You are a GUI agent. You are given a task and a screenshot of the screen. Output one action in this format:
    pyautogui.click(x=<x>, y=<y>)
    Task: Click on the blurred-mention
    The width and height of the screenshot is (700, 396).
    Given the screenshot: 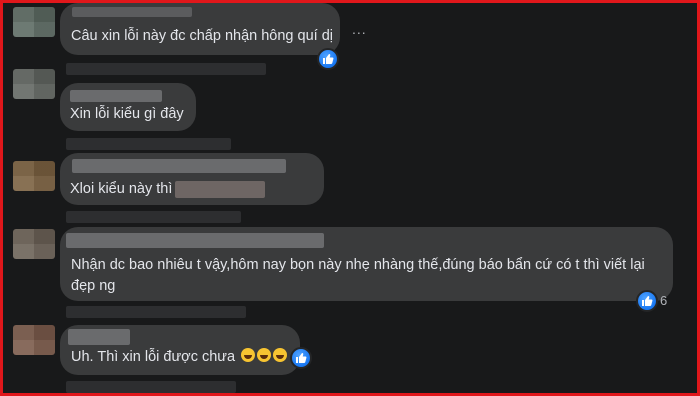 What is the action you would take?
    pyautogui.click(x=220, y=189)
    